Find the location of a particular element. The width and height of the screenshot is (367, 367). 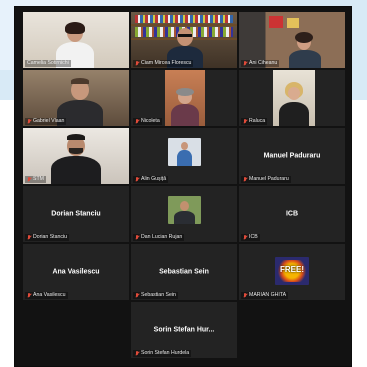

participant-tile-manuel-paduraru: Manuel Paduraru Manuel Paduraru is located at coordinates (292, 156).